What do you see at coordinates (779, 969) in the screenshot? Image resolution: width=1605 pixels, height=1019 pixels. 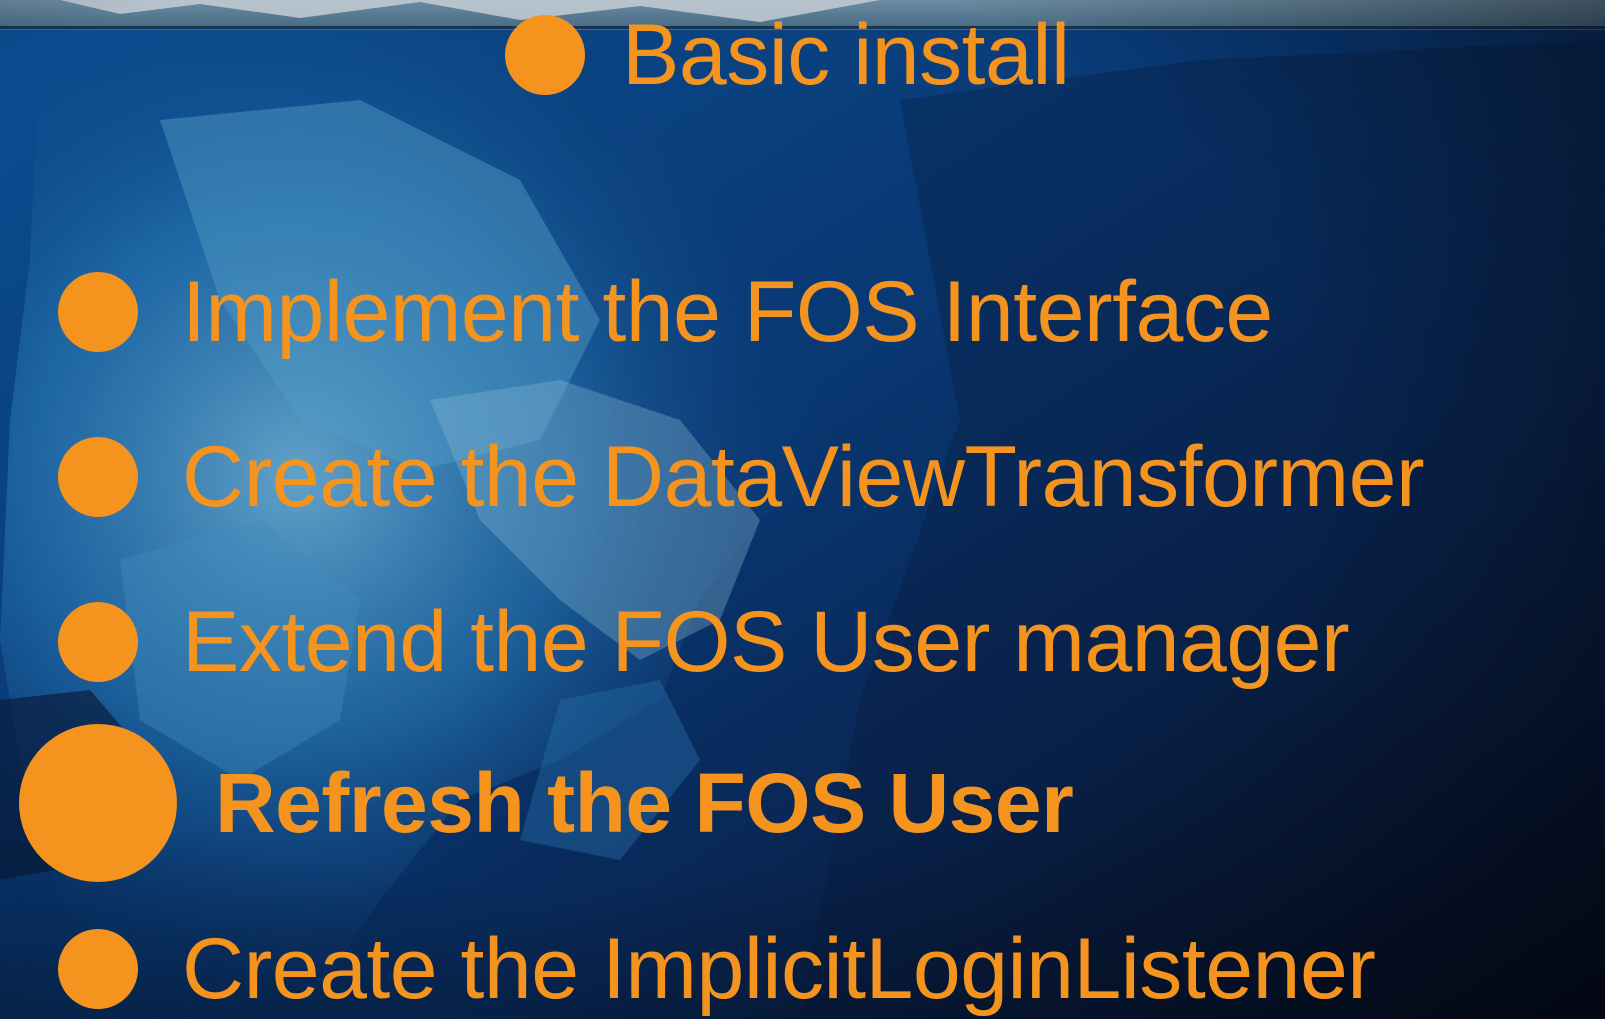 I see `bullet-label: Create the ImplicitLoginListener` at bounding box center [779, 969].